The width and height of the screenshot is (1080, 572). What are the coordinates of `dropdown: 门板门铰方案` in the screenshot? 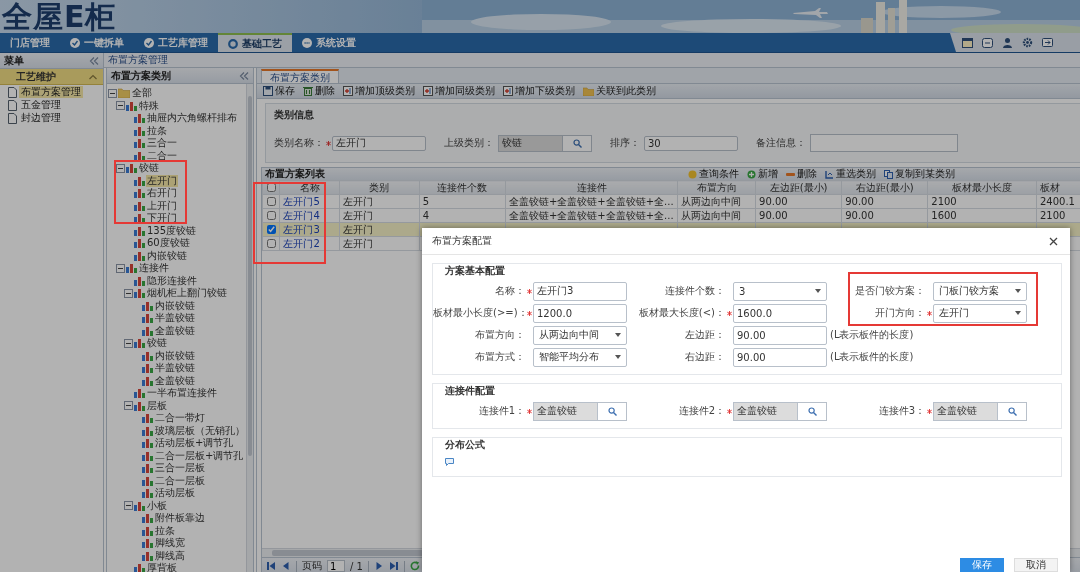 It's located at (980, 291).